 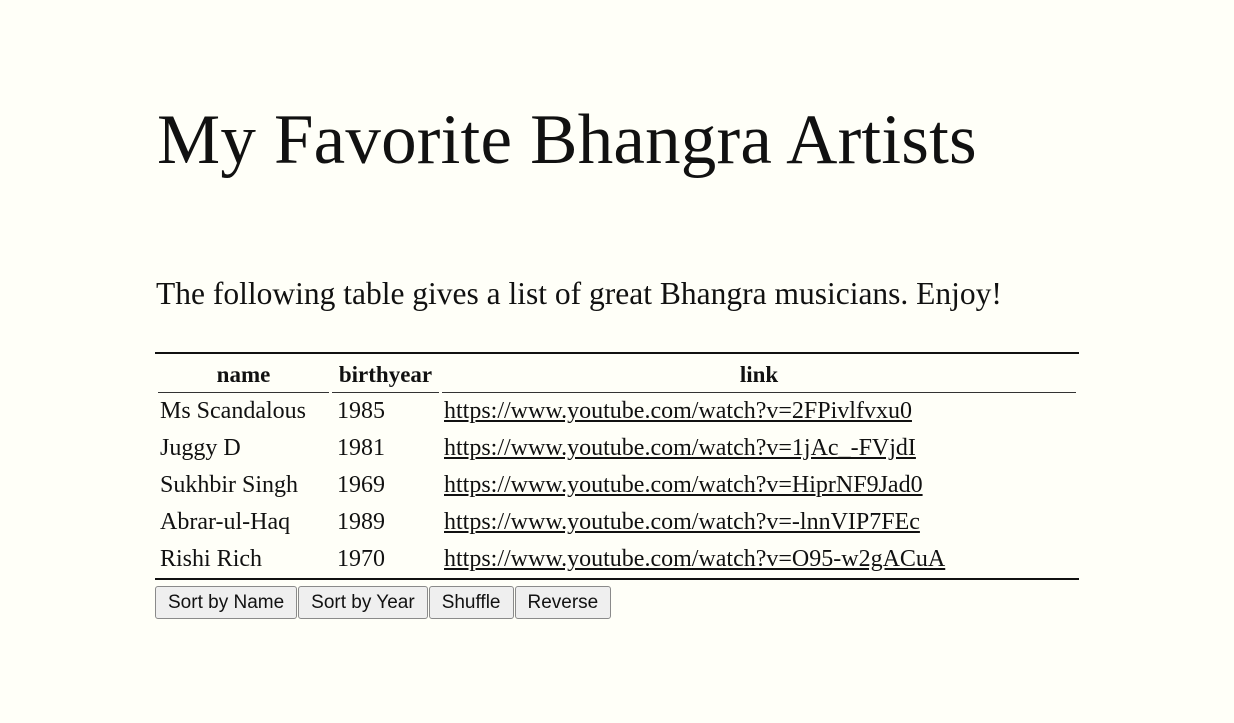 I want to click on birthyear-cell: 1989, so click(x=361, y=522).